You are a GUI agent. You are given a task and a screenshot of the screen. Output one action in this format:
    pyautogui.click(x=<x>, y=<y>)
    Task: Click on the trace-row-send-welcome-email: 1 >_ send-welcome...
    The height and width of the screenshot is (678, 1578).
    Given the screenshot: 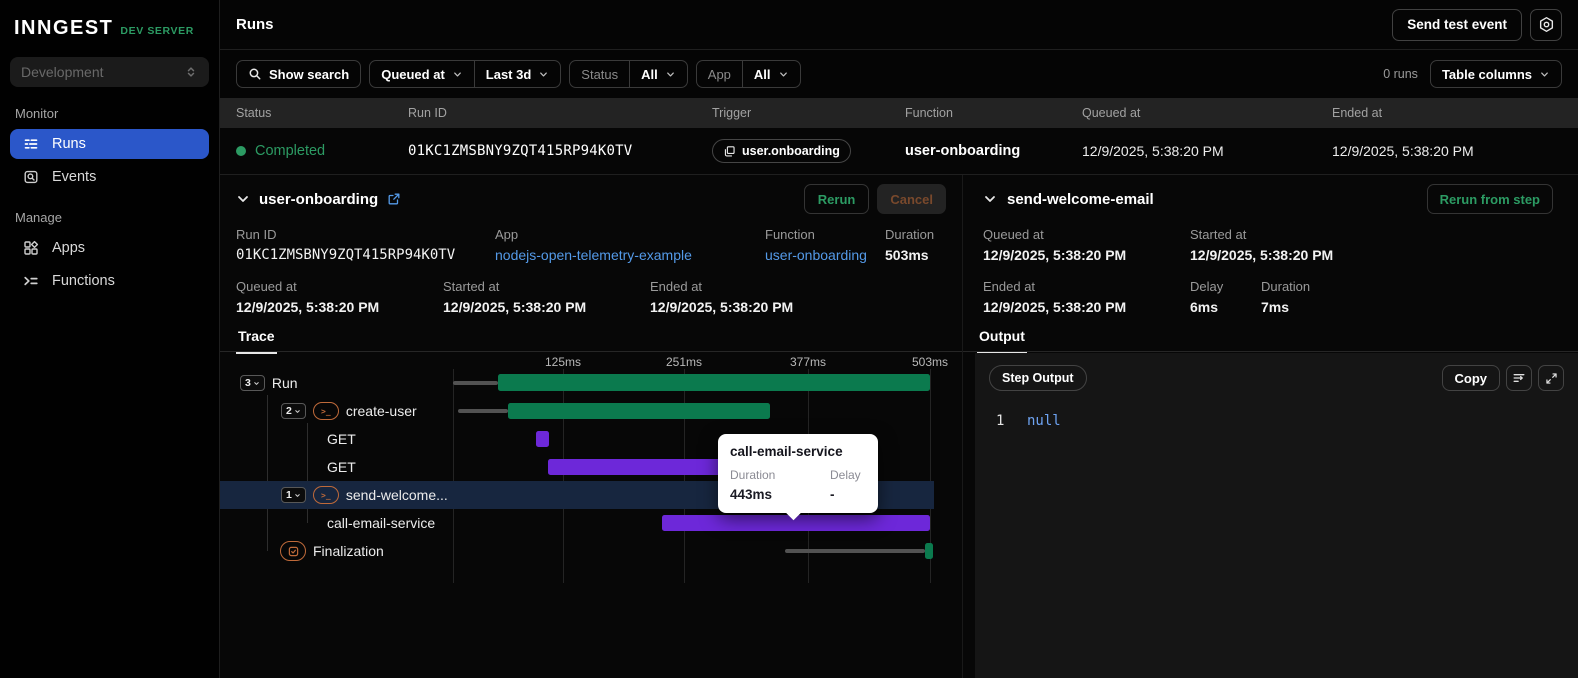 What is the action you would take?
    pyautogui.click(x=334, y=495)
    